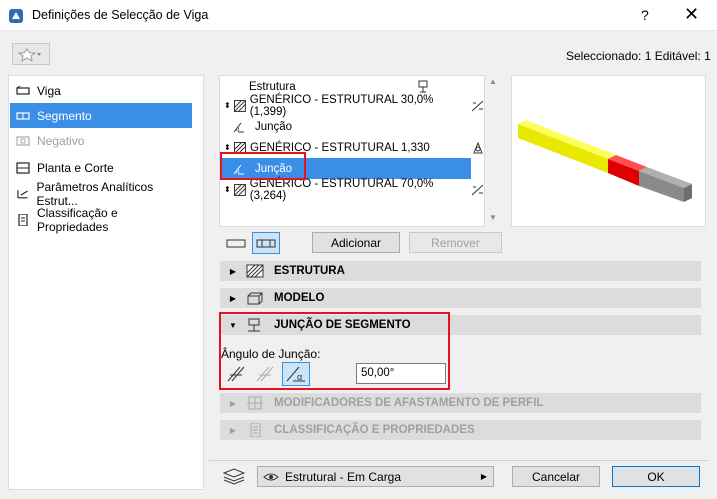 The width and height of the screenshot is (717, 499). Describe the element at coordinates (64, 115) in the screenshot. I see `sidebar-item-label: Segmento` at that location.